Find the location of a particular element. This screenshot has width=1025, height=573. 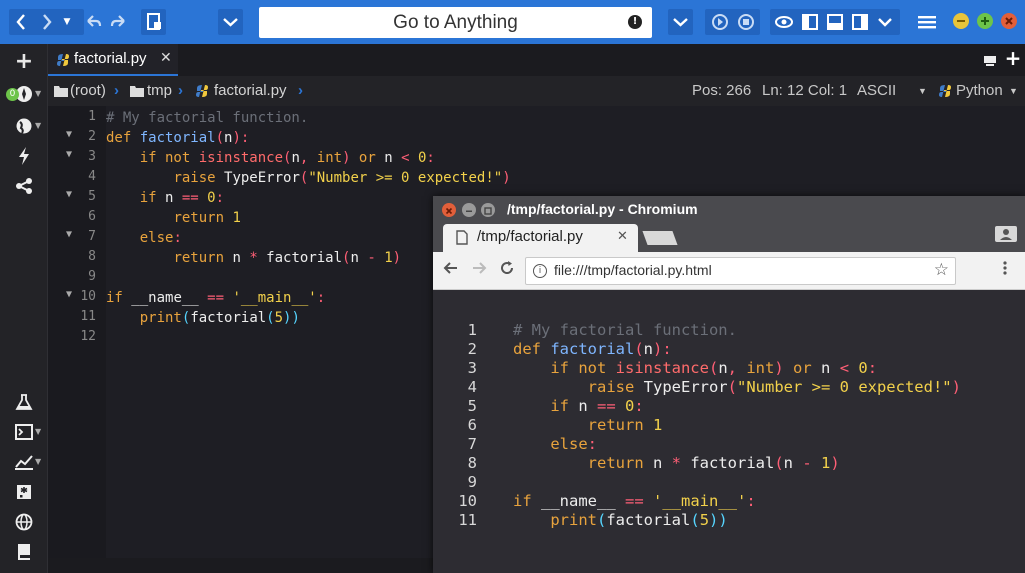

gutter-line: ▼ 5 is located at coordinates (77, 198).